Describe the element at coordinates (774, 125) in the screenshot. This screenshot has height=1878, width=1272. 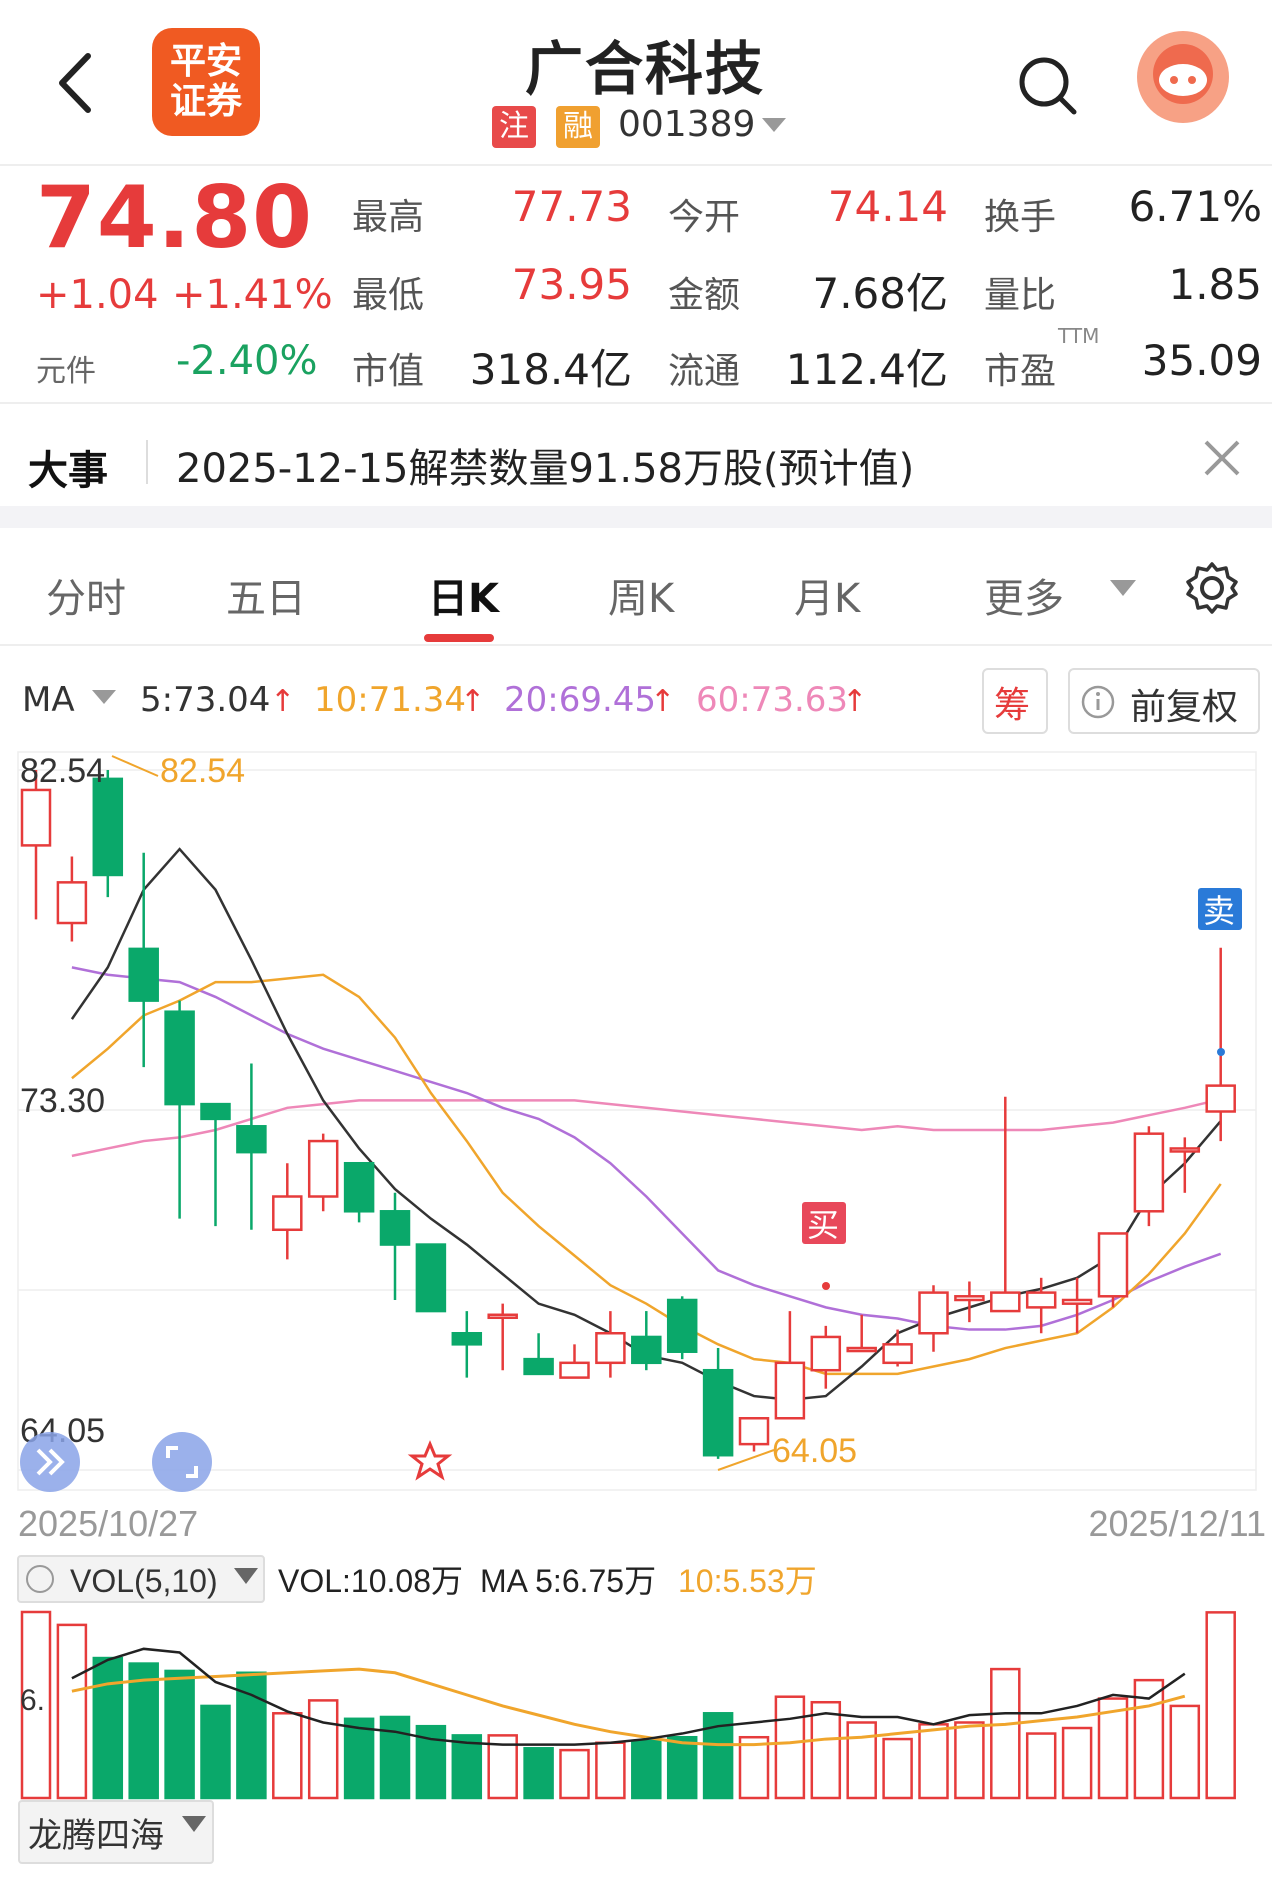
I see `caret-down-icon` at that location.